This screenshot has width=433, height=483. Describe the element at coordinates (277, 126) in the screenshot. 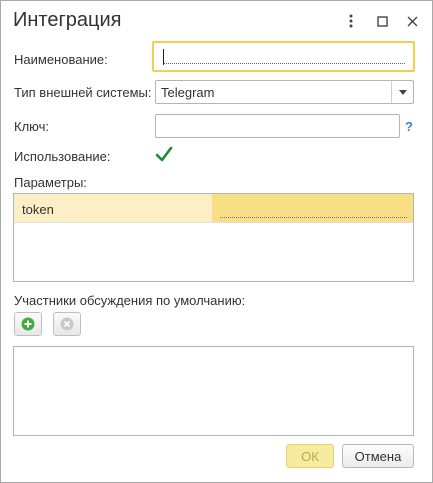

I see `key-input` at that location.